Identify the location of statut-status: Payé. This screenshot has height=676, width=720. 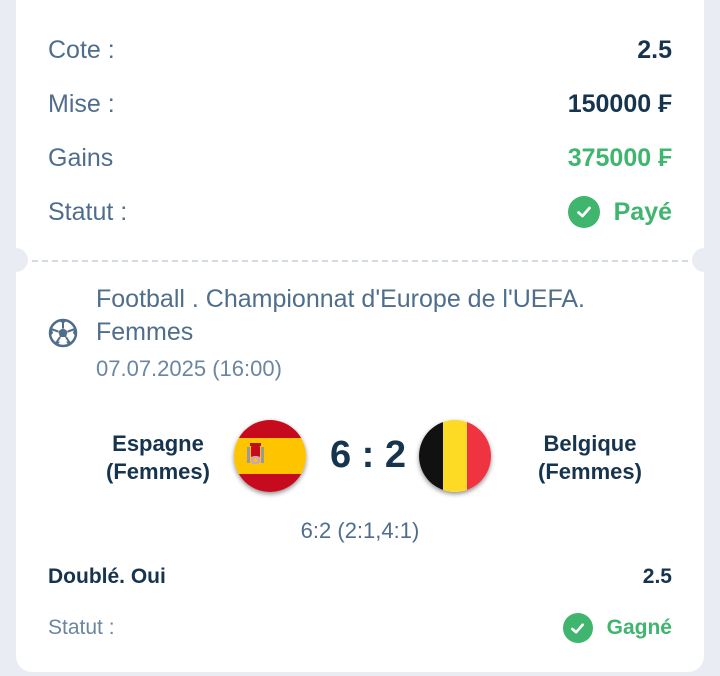
(619, 212).